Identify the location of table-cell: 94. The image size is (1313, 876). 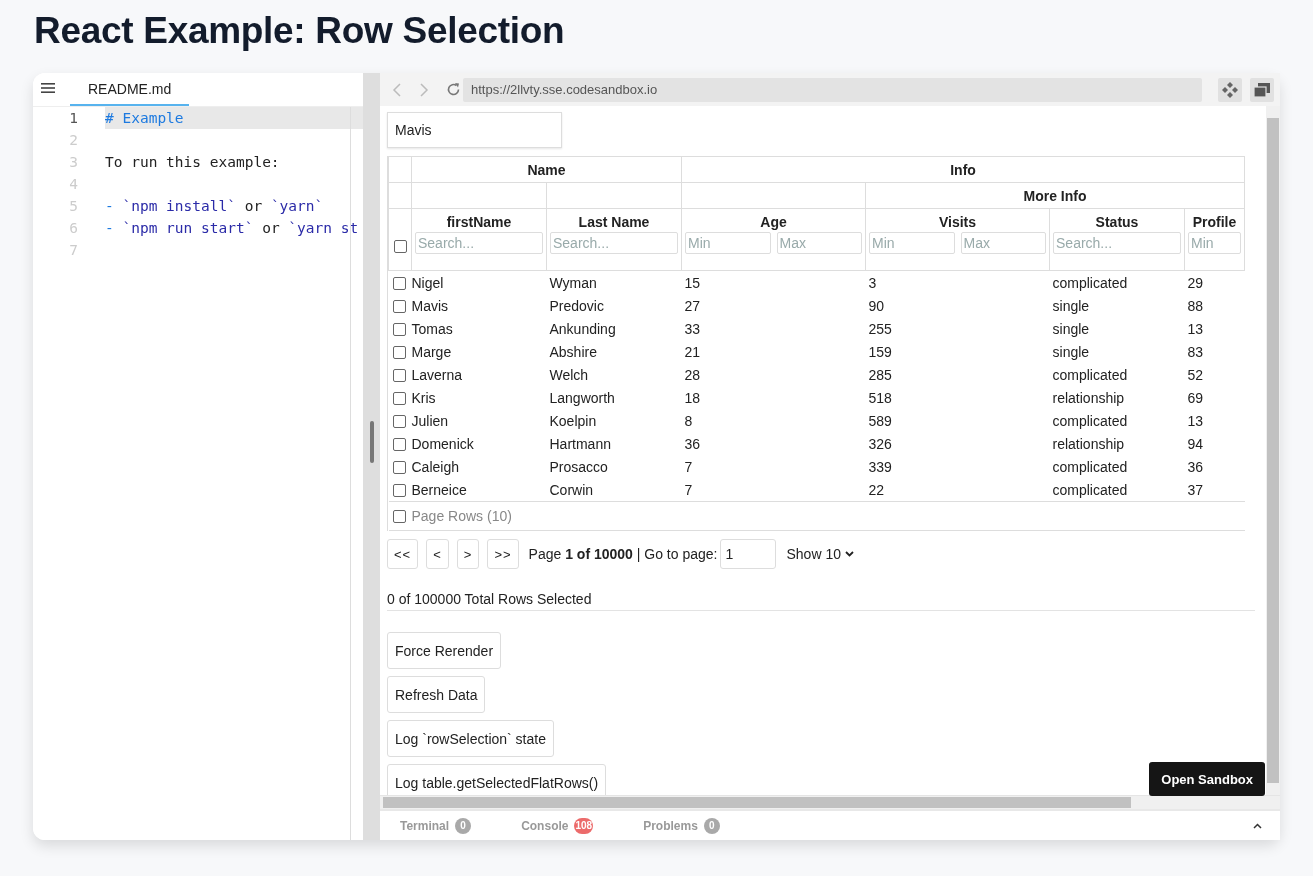
(1195, 443).